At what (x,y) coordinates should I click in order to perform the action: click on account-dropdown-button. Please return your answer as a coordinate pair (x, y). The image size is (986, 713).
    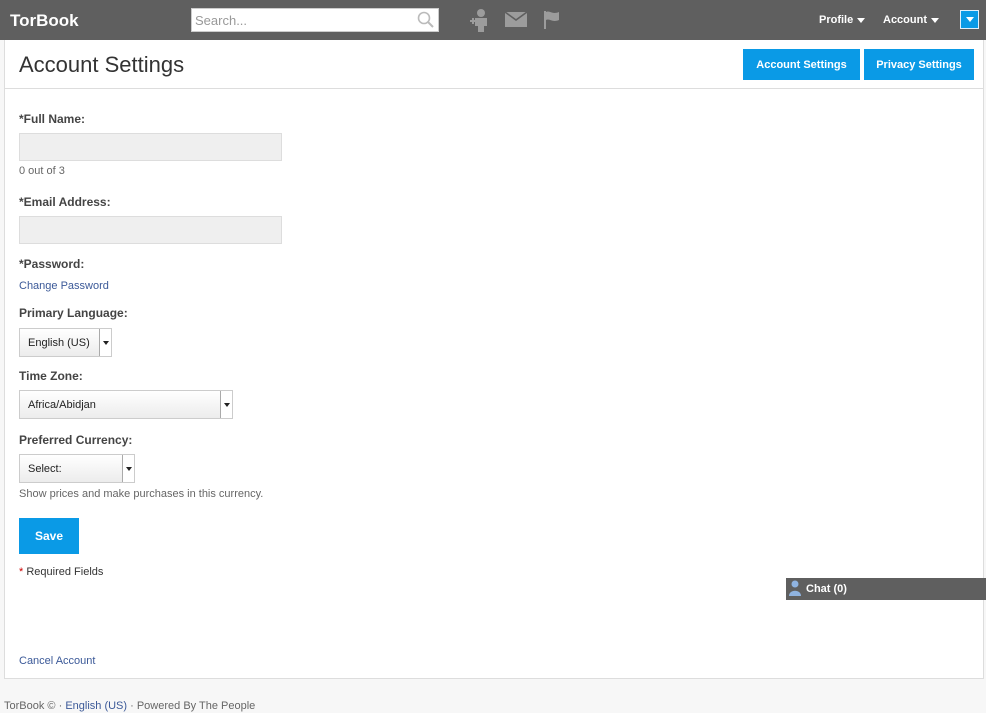
    Looking at the image, I should click on (969, 19).